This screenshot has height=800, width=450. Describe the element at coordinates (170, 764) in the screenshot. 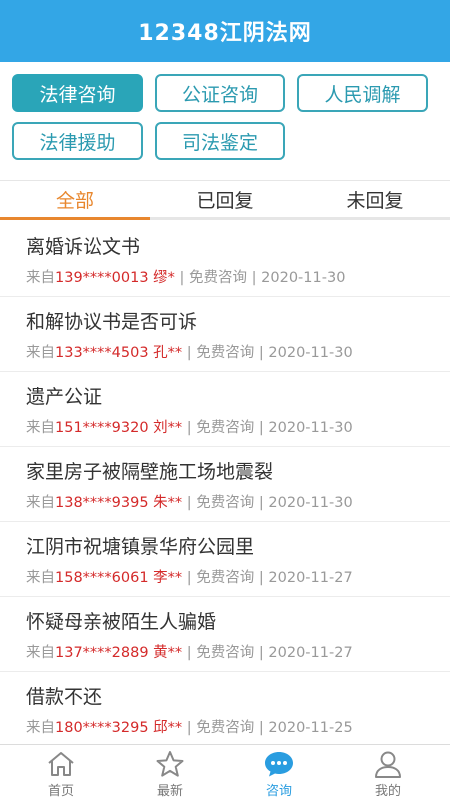

I see `star-icon` at that location.